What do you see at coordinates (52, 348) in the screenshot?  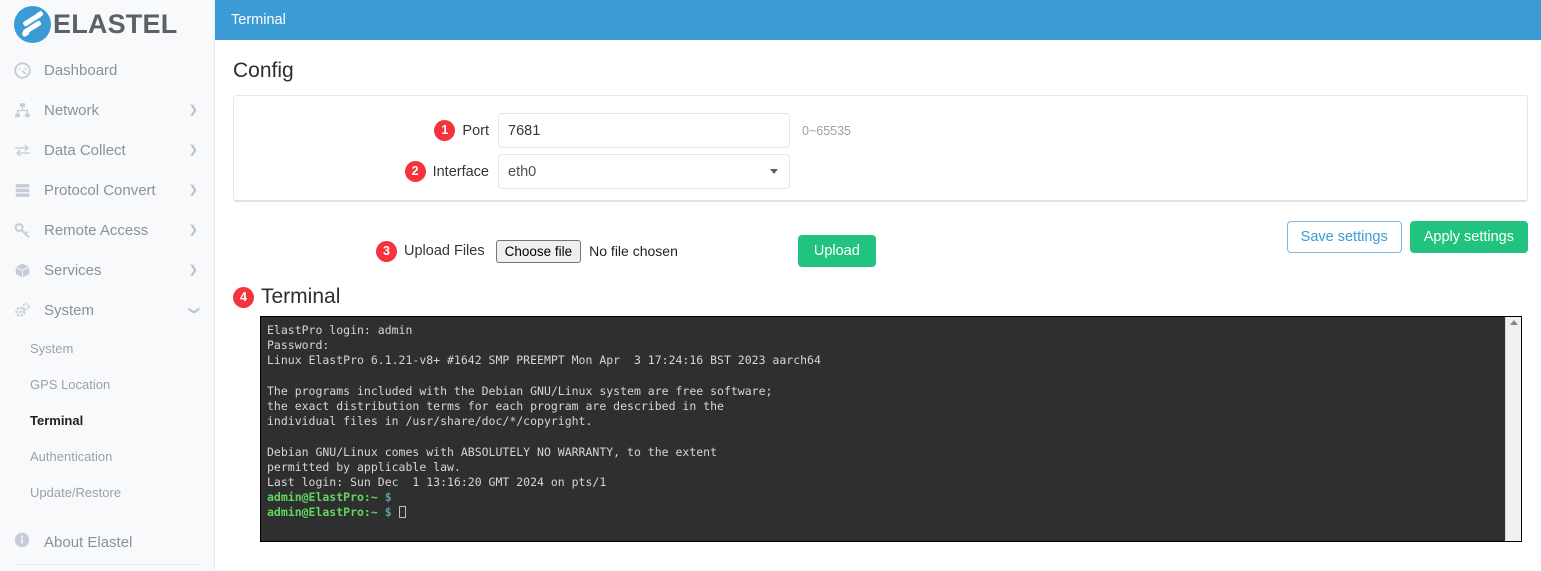 I see `sidebar-subitem-label: System` at bounding box center [52, 348].